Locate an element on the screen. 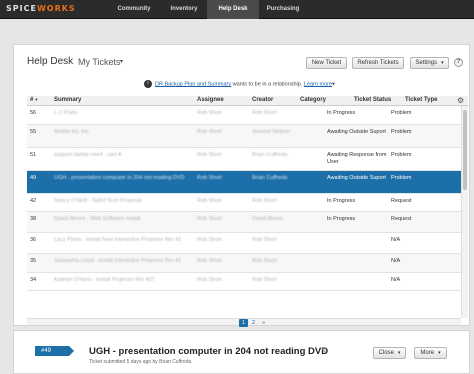 Image resolution: width=474 pixels, height=374 pixels. page-2: 2 is located at coordinates (253, 323).